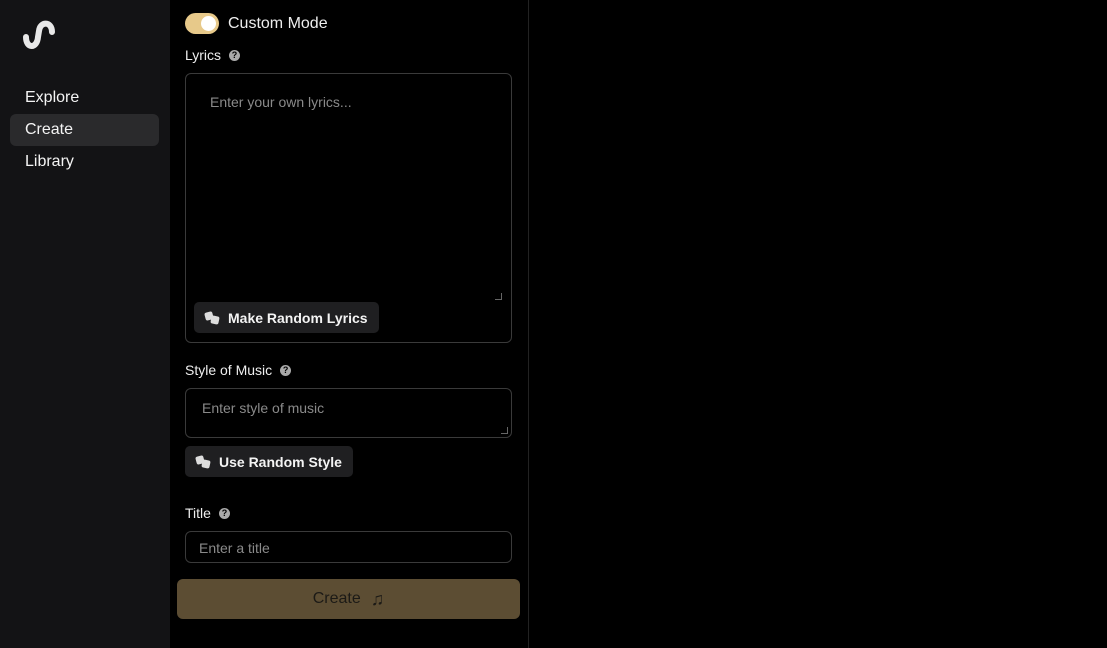  I want to click on style-placeholder: Enter style of music, so click(263, 408).